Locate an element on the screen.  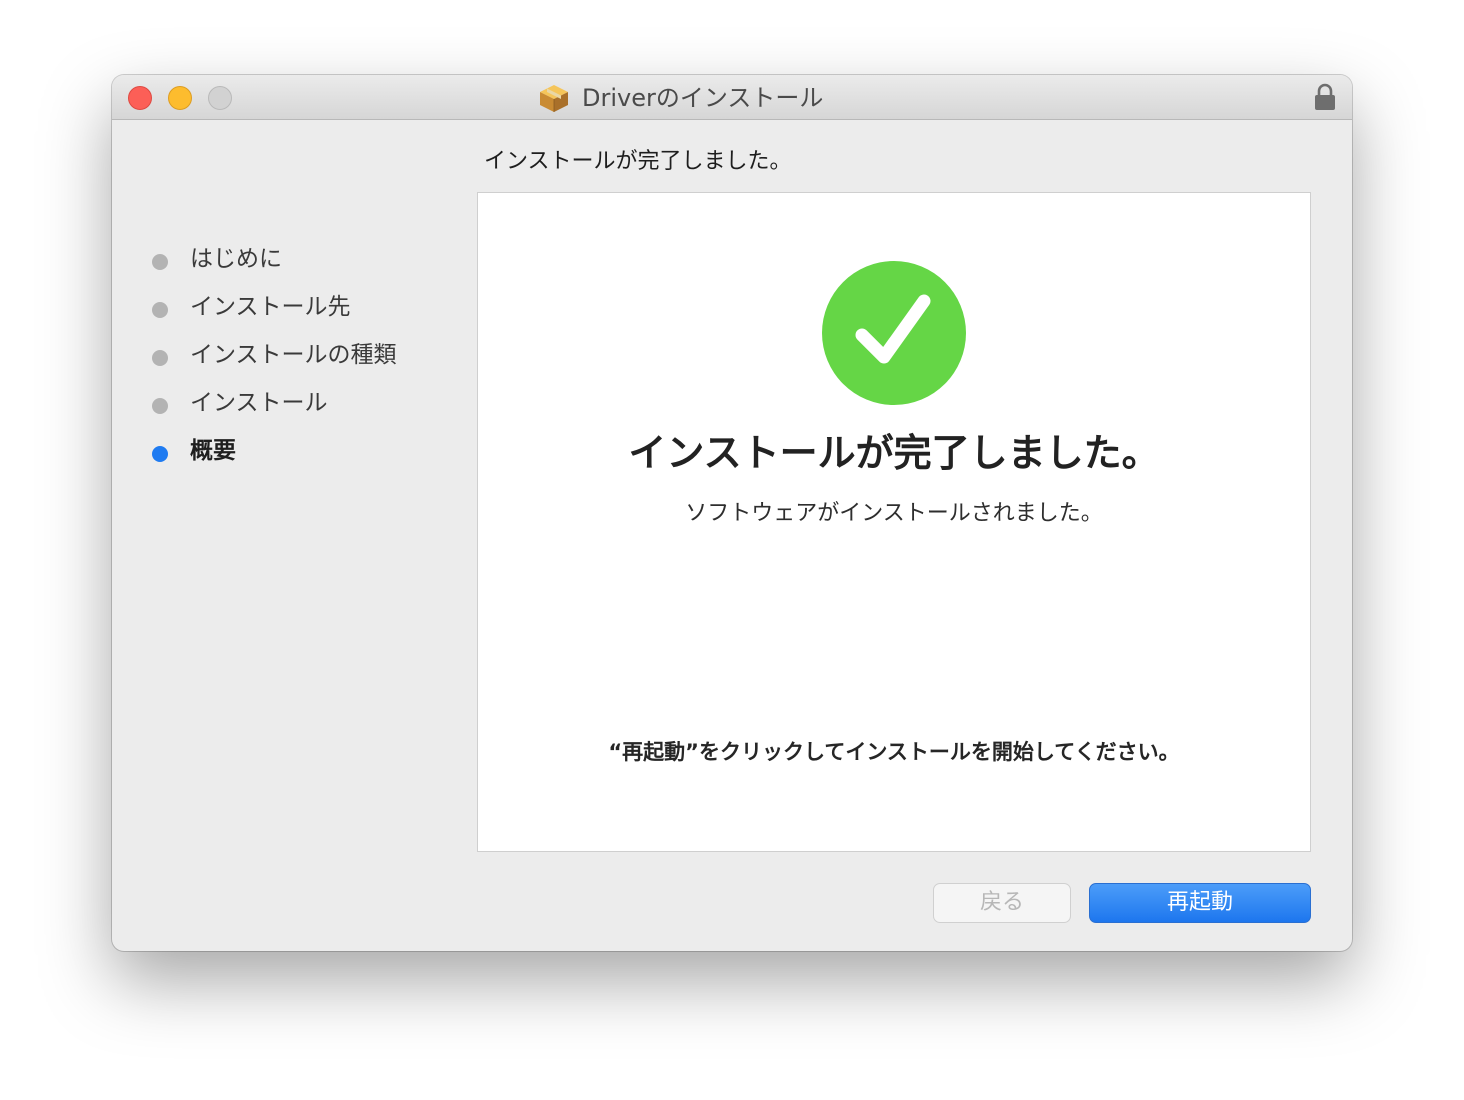
step-sidebar: はじめに インストール先 インストールの種類 インストール 概要 is located at coordinates (308, 355).